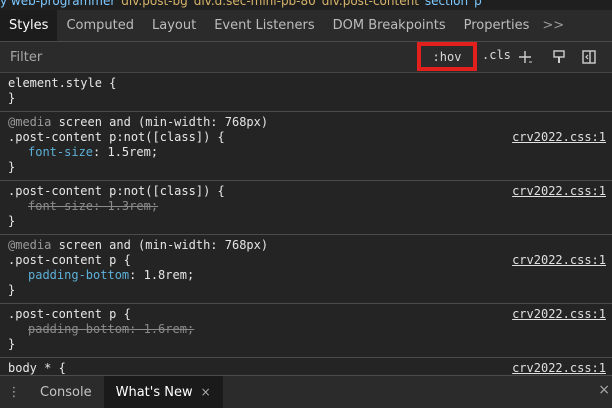 The height and width of the screenshot is (408, 612). I want to click on class-toggle-button: .cls, so click(496, 55).